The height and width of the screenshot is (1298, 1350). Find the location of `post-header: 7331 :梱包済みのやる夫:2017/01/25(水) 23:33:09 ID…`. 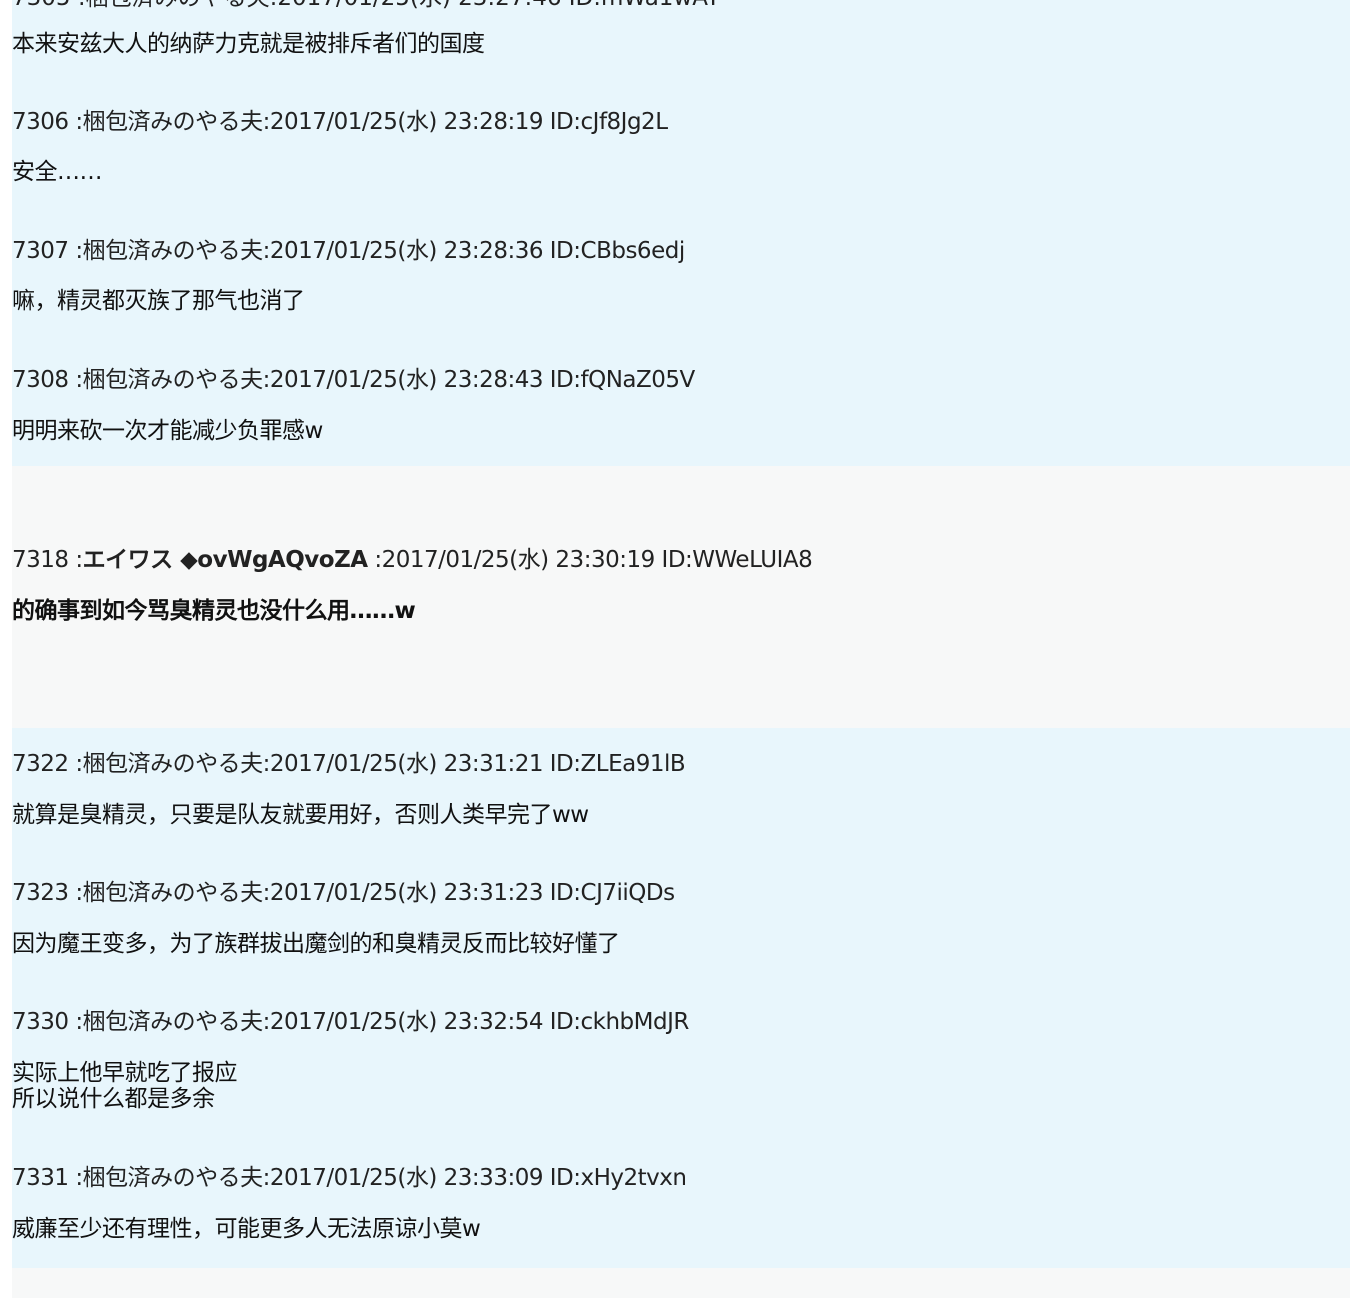

post-header: 7331 :梱包済みのやる夫:2017/01/25(水) 23:33:09 ID… is located at coordinates (349, 1178).